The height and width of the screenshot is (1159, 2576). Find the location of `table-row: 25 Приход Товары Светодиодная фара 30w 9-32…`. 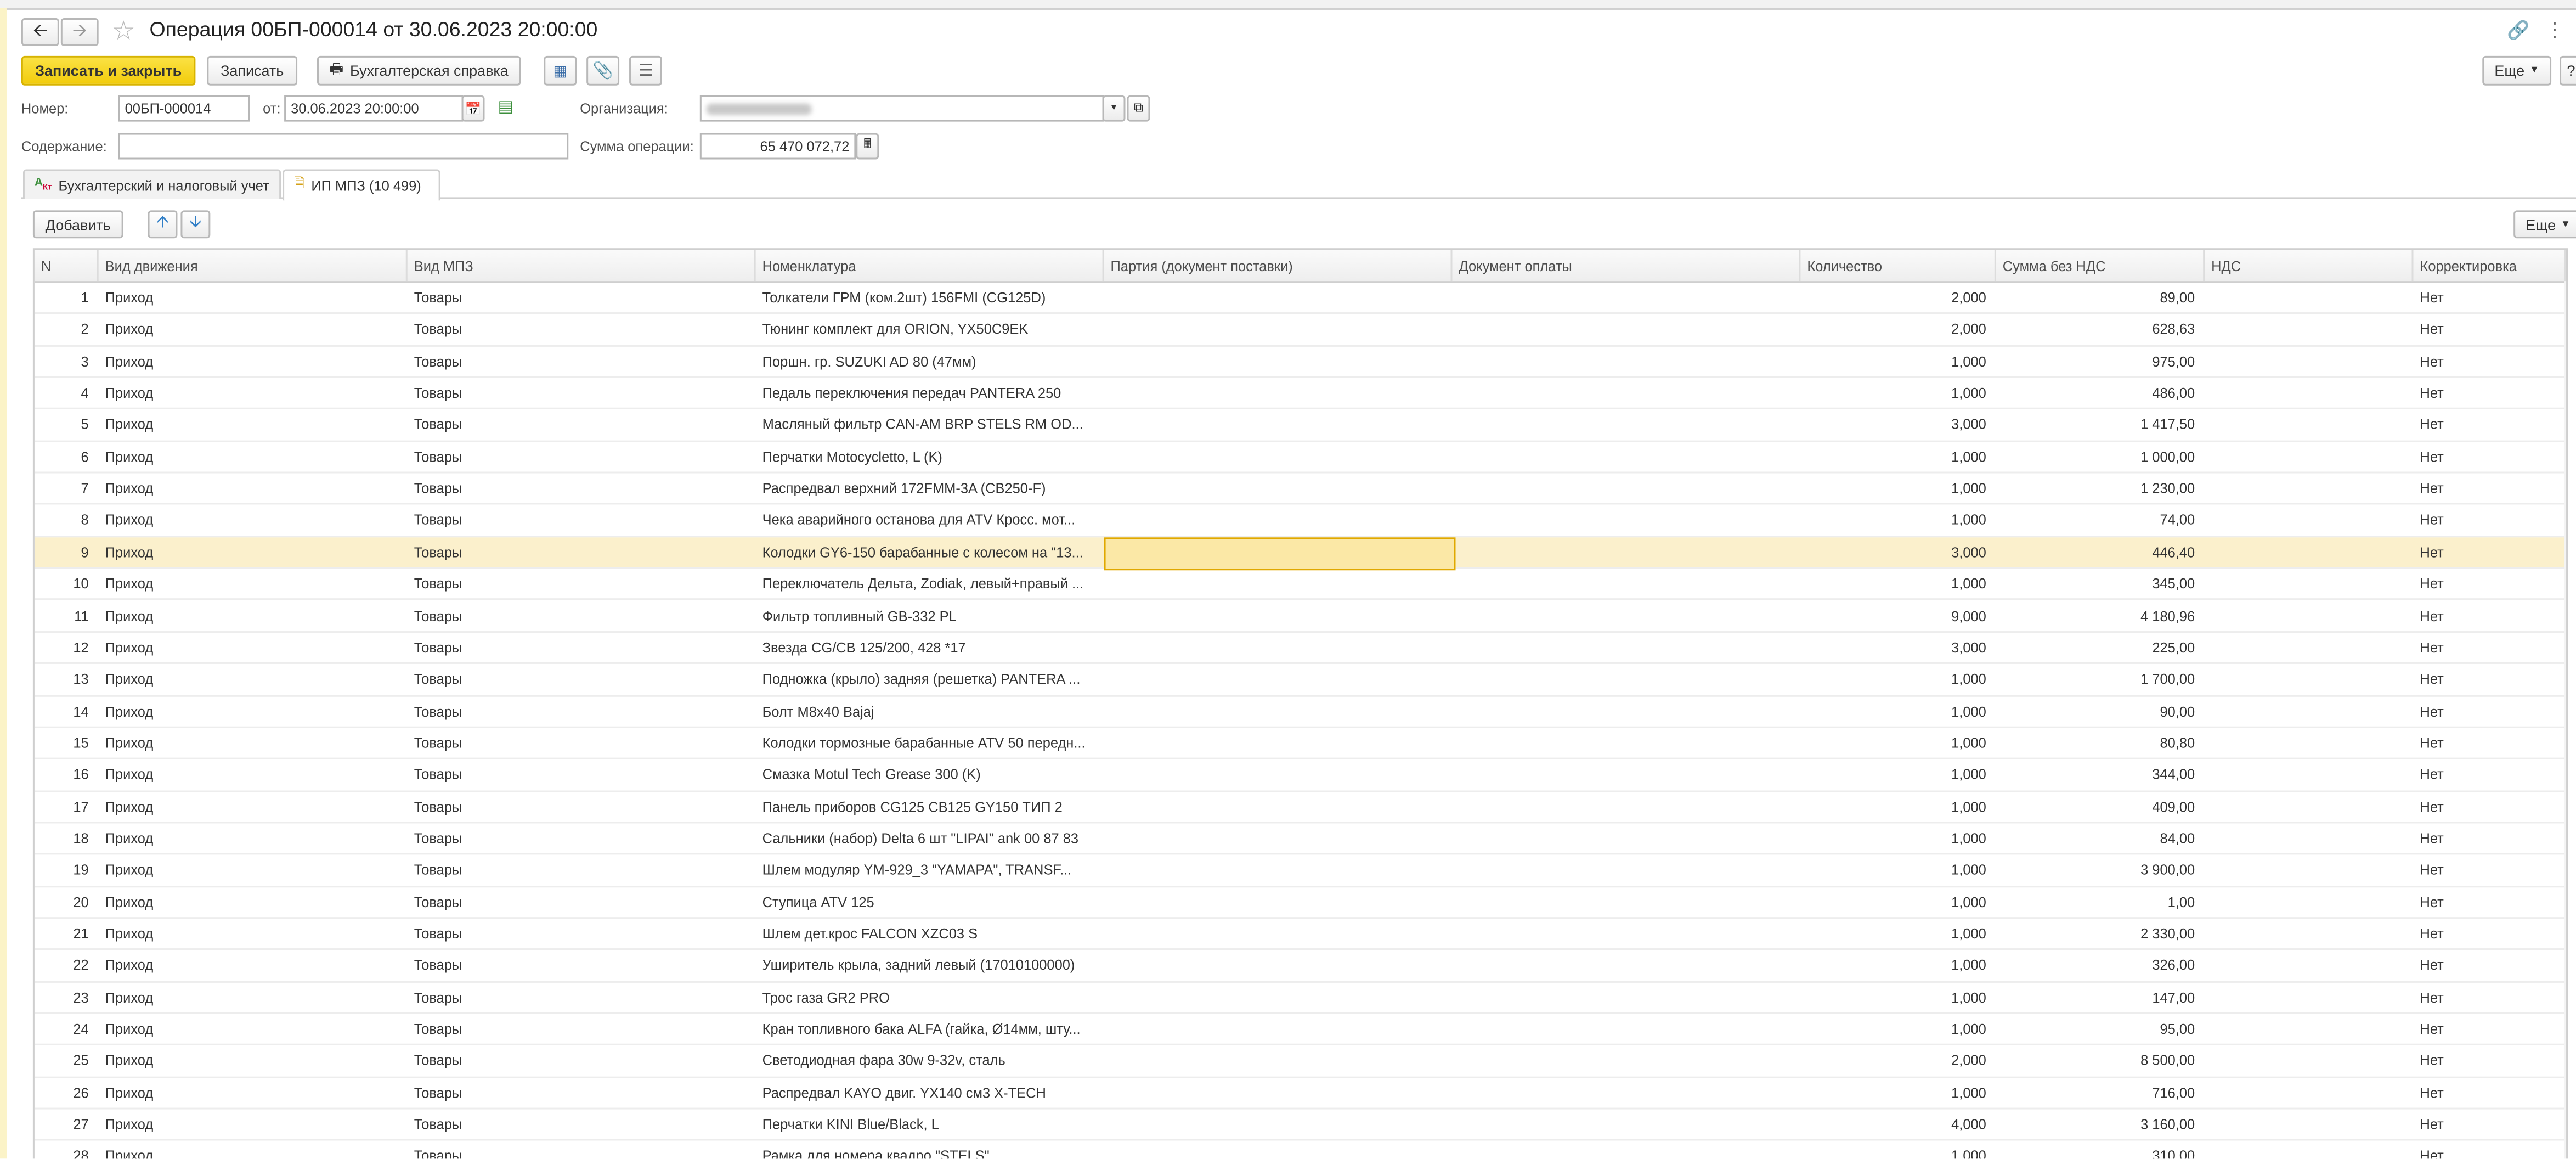

table-row: 25 Приход Товары Светодиодная фара 30w 9-32… is located at coordinates (1300, 1062).